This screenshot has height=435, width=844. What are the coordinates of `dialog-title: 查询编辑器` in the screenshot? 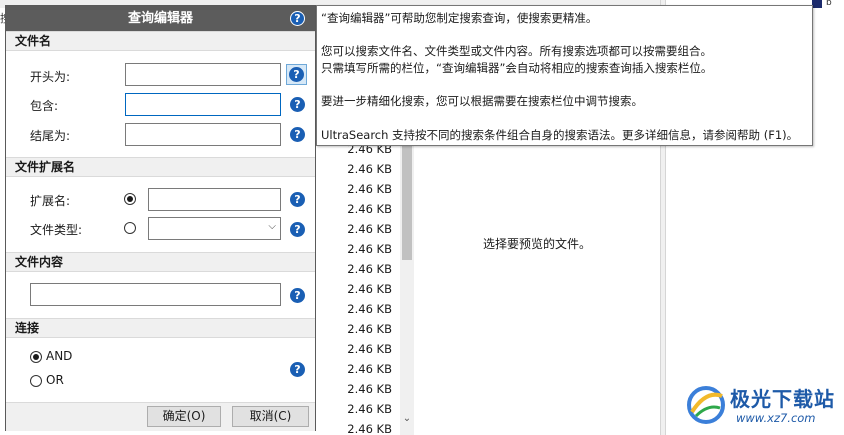 It's located at (160, 18).